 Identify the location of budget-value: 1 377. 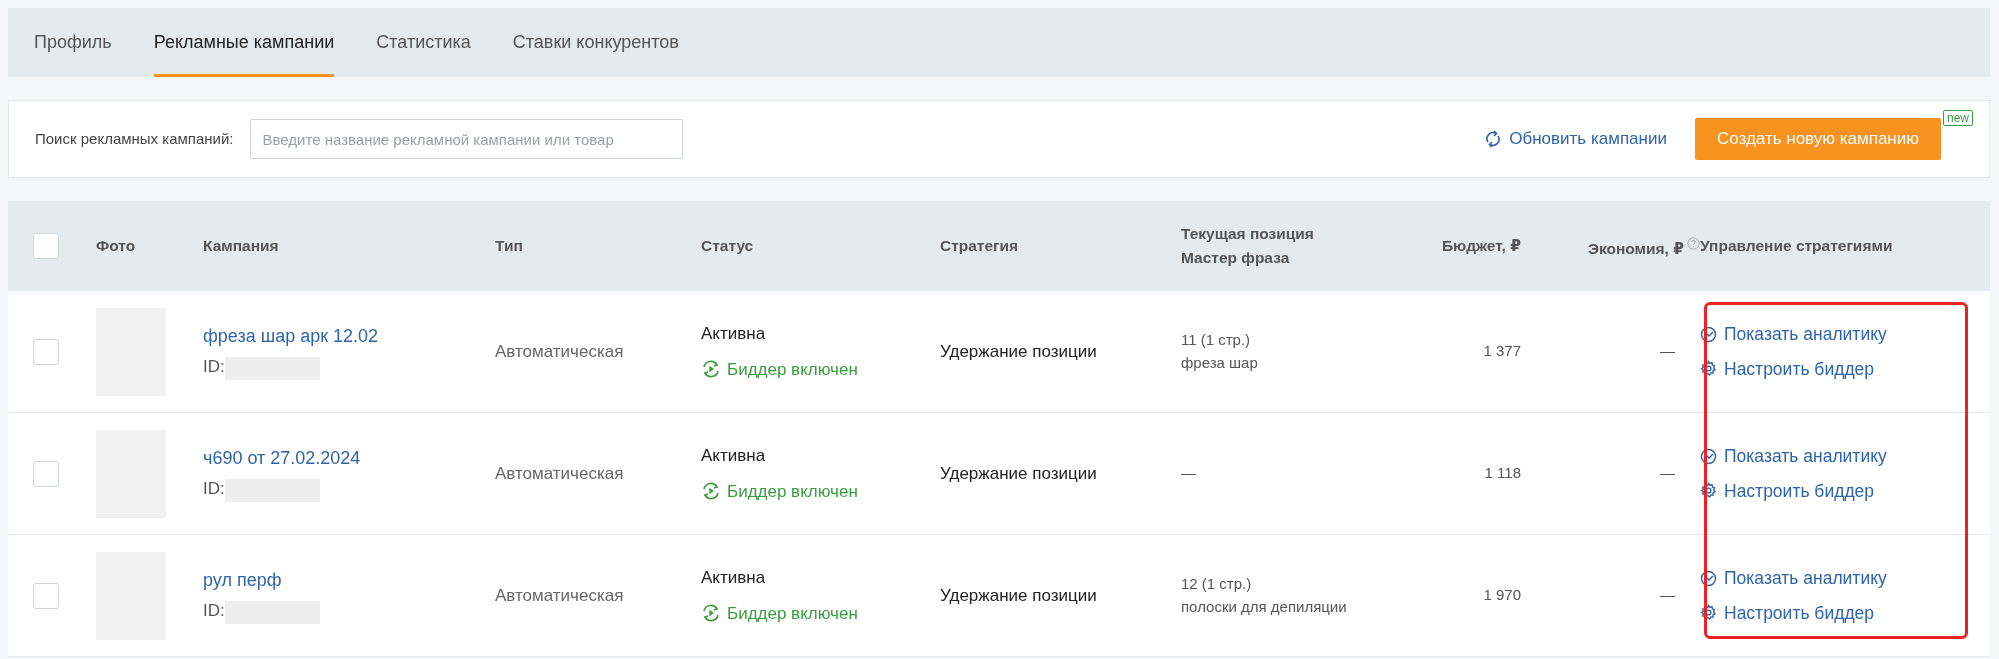
(1502, 351).